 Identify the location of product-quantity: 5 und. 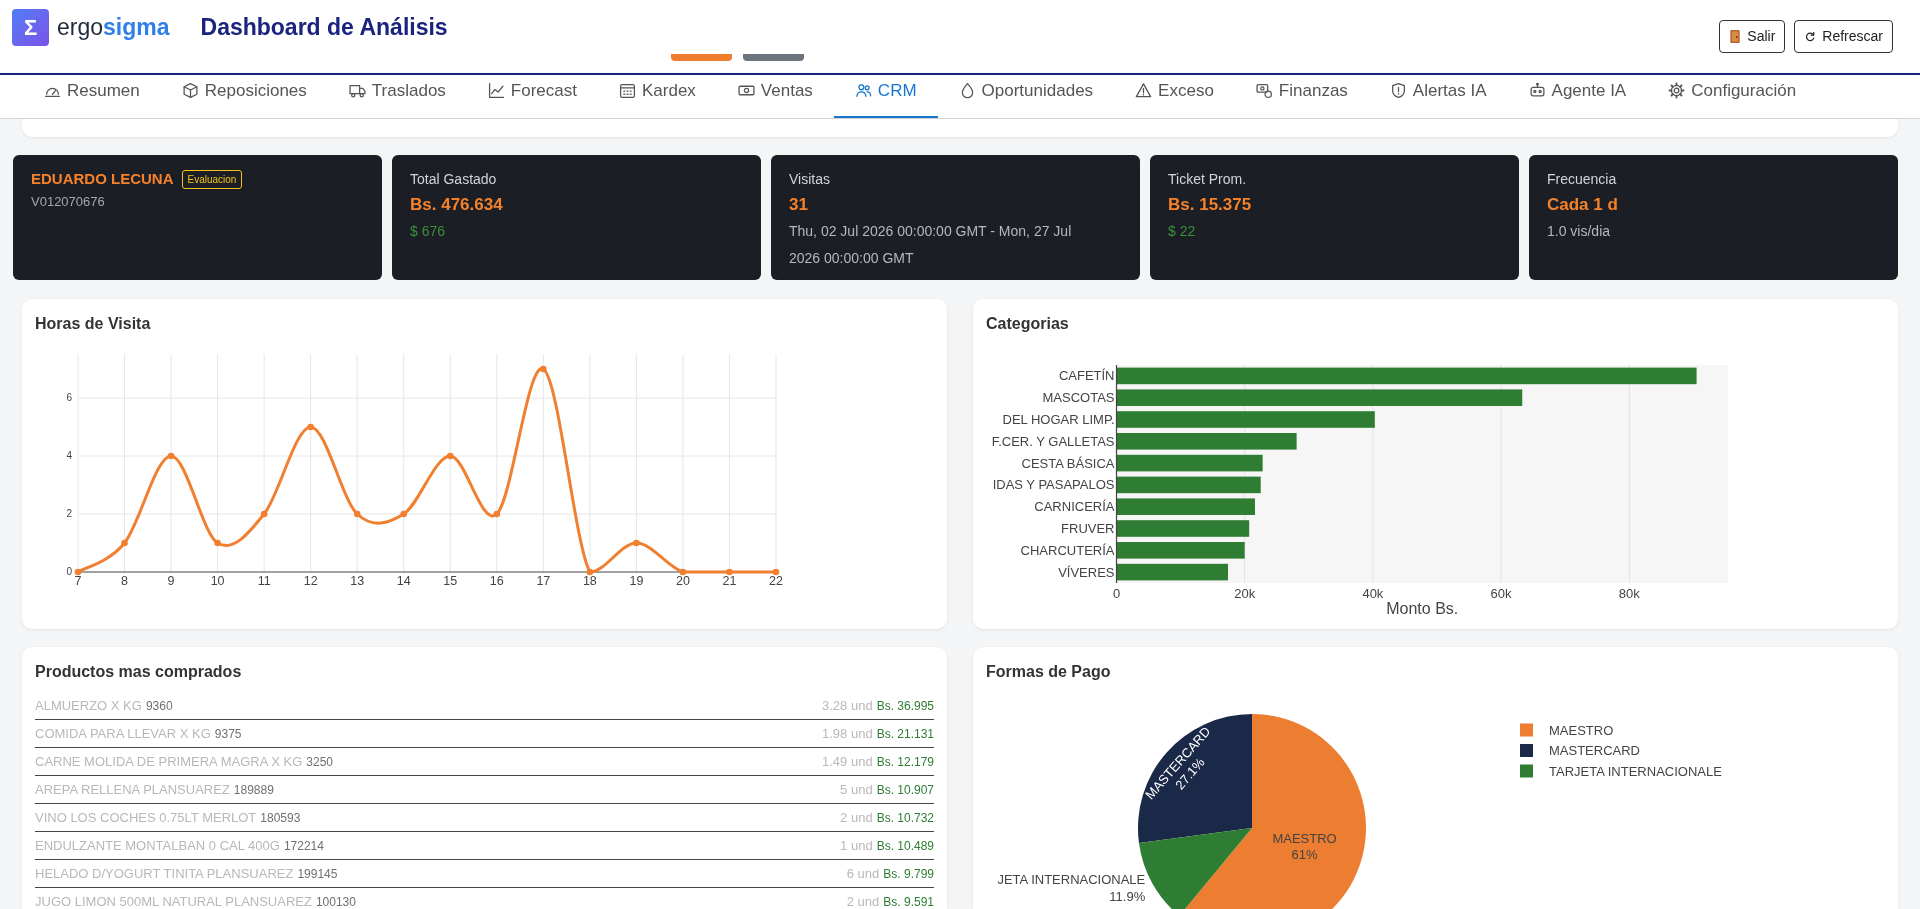
(856, 789).